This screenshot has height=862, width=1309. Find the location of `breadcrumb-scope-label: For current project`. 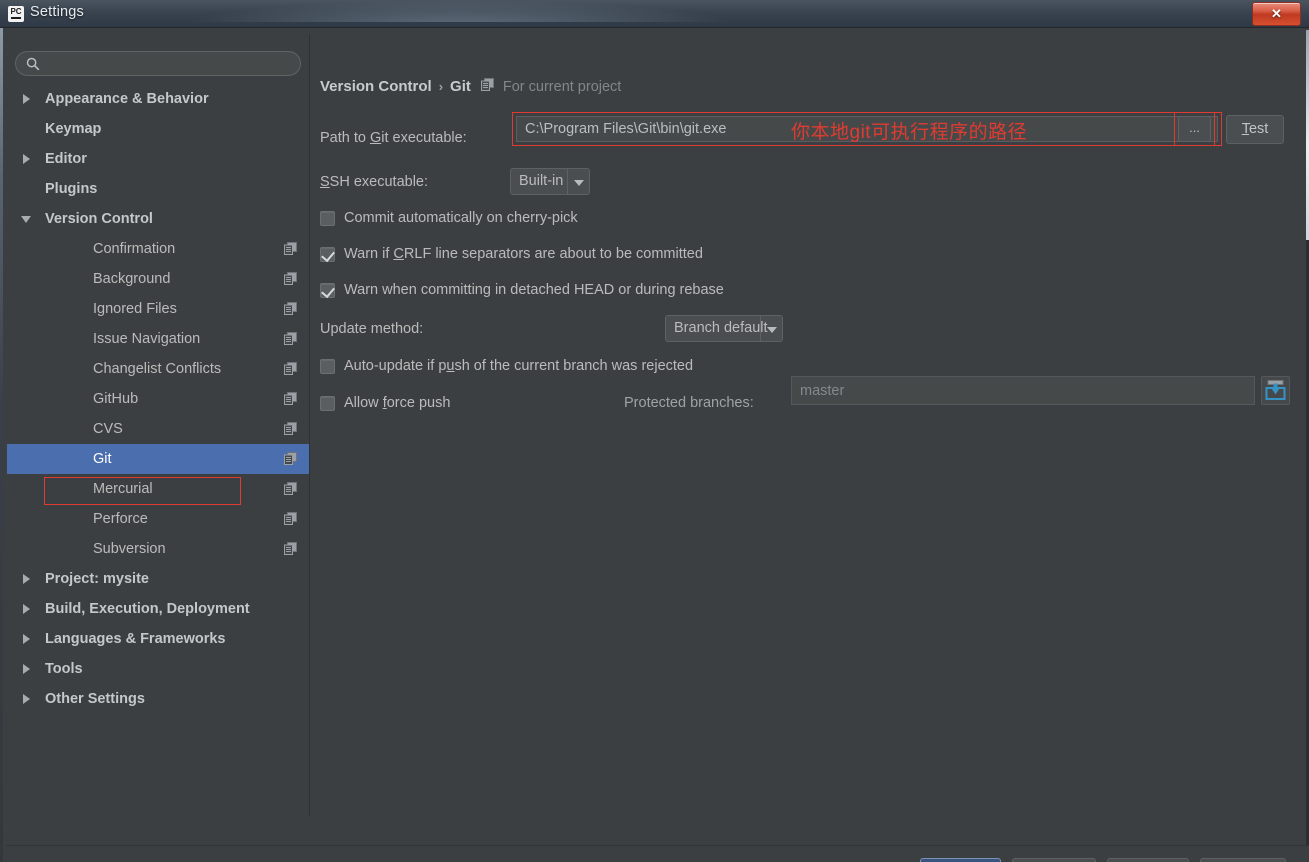

breadcrumb-scope-label: For current project is located at coordinates (562, 86).